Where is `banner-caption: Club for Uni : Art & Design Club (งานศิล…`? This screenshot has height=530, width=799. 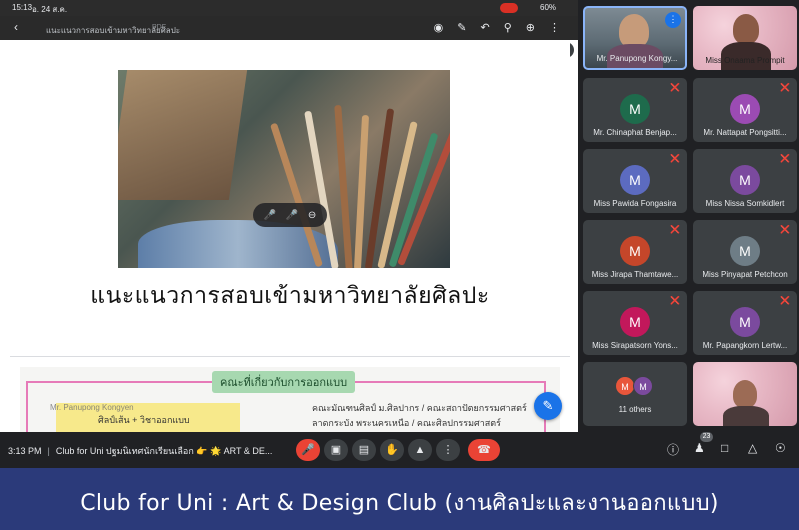
banner-caption: Club for Uni : Art & Design Club (งานศิล… is located at coordinates (399, 503).